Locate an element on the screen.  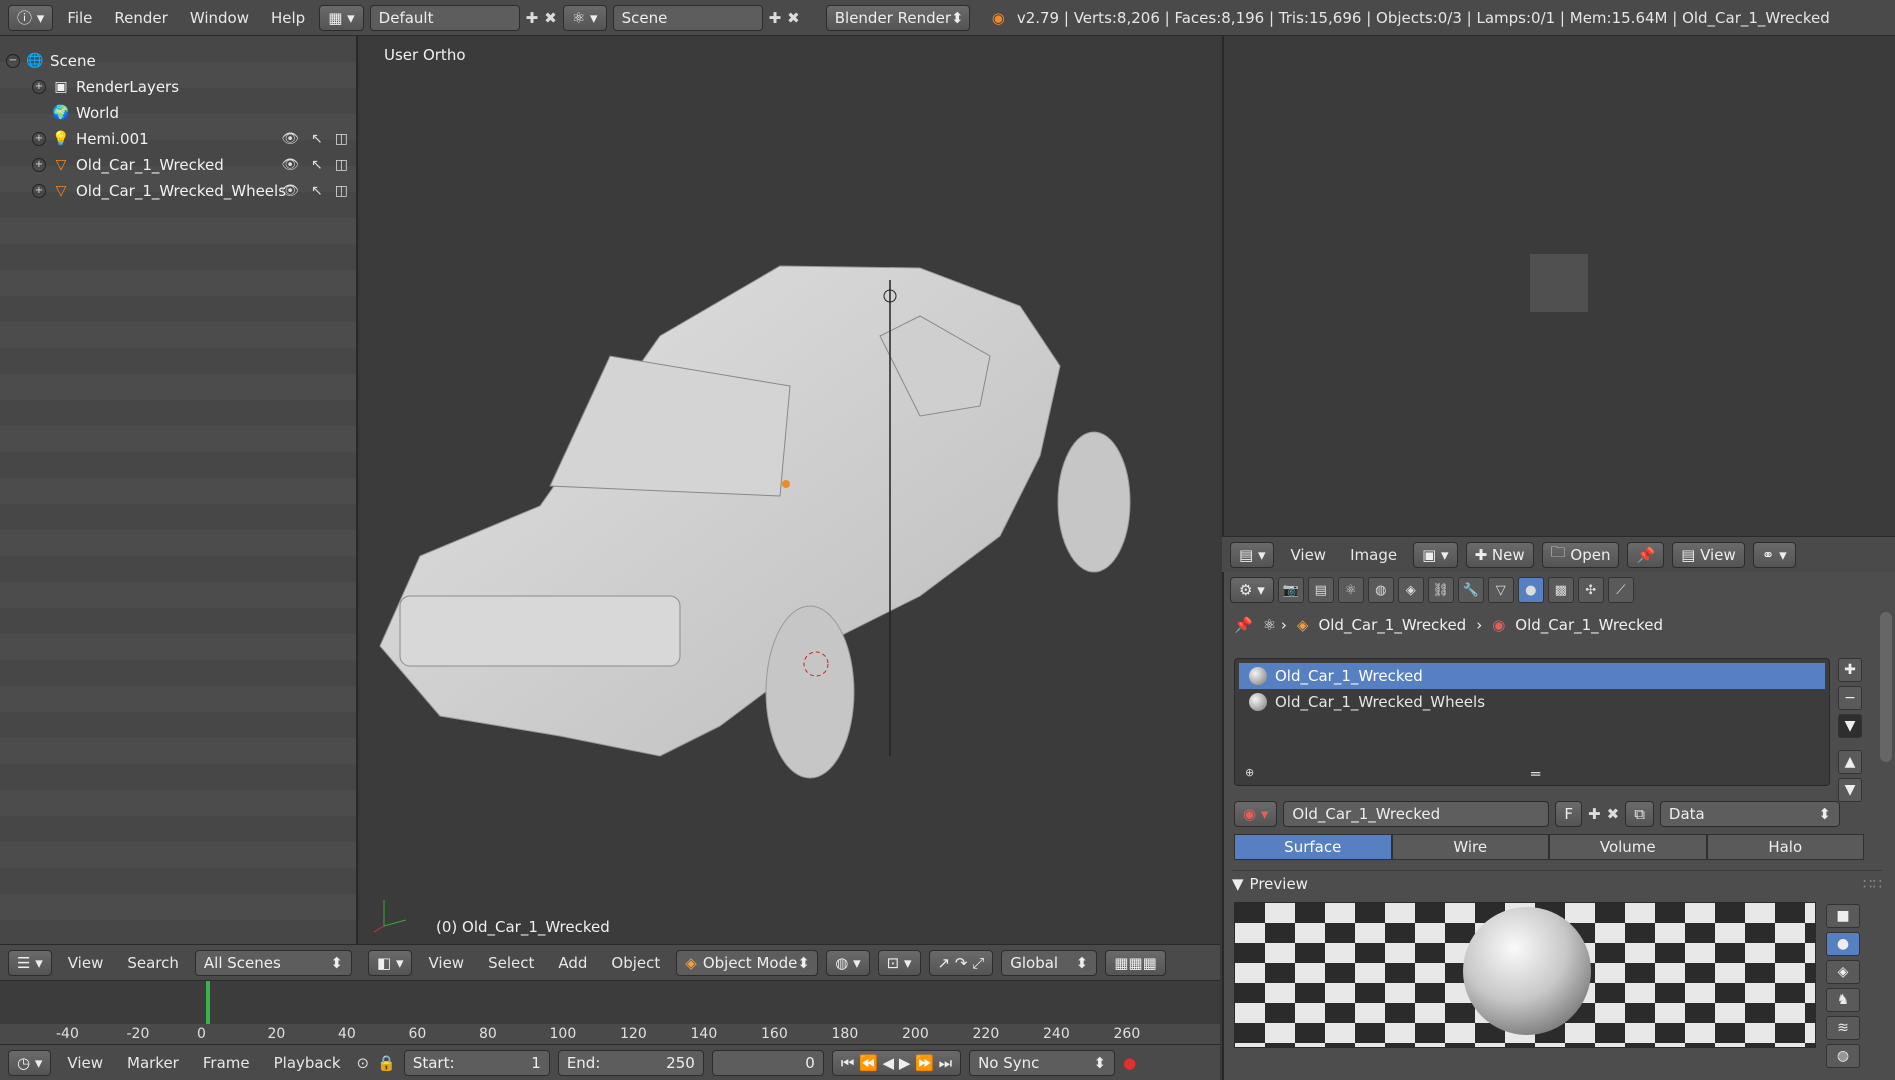
hair-preview-icon: ≋ is located at coordinates (1843, 1028).